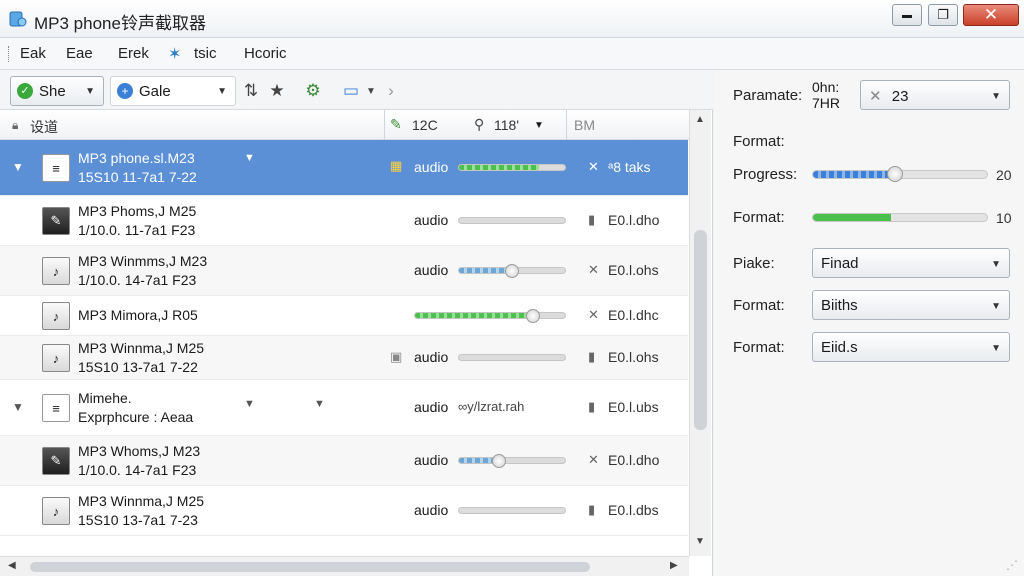 Image resolution: width=1024 pixels, height=576 pixels. Describe the element at coordinates (425, 125) in the screenshot. I see `column-duration: 12C` at that location.